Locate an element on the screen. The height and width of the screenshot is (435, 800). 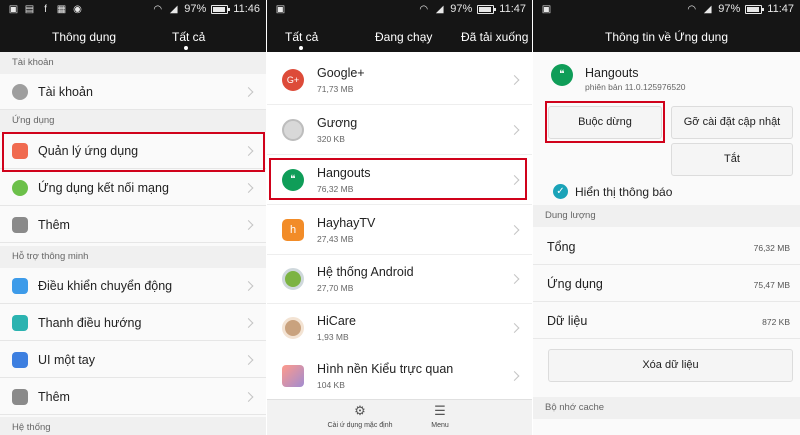
section-account: Tài khoản is located at coordinates (133, 63).